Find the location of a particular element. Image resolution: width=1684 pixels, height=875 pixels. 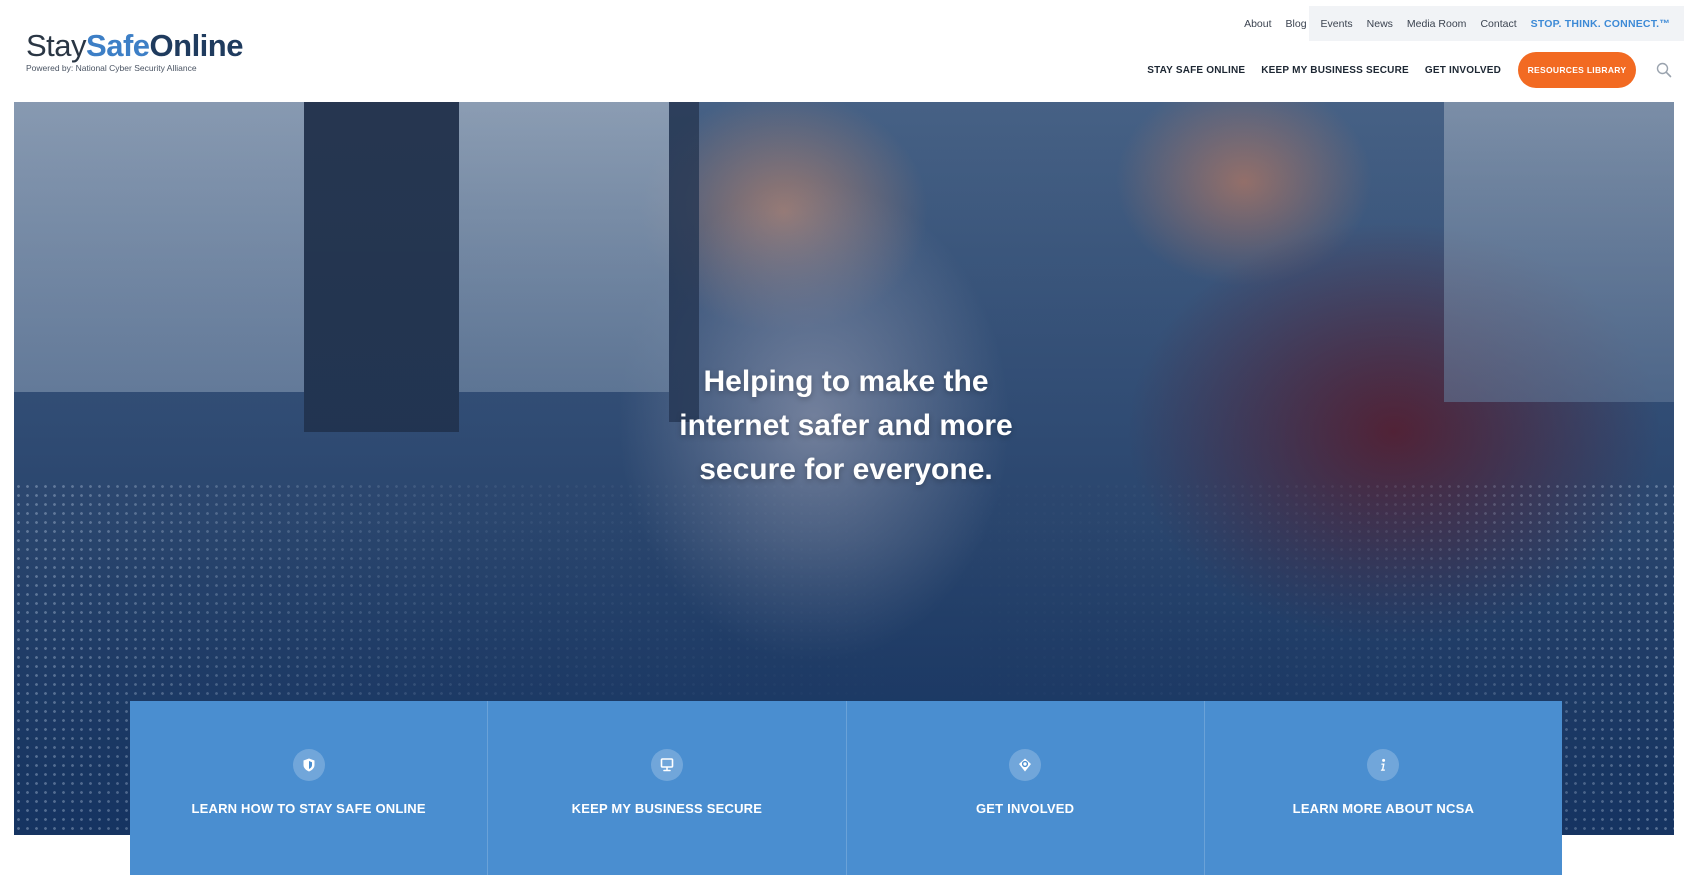

utility-link-stop-think-connect: STOP. THINK. CONNECT.™ is located at coordinates (1600, 24).